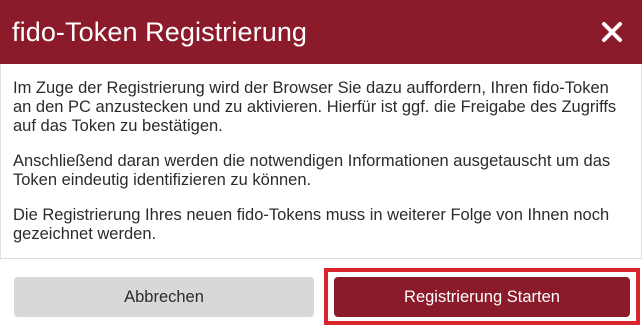  Describe the element at coordinates (160, 31) in the screenshot. I see `dialog-title: fido-Token Registrierung` at that location.